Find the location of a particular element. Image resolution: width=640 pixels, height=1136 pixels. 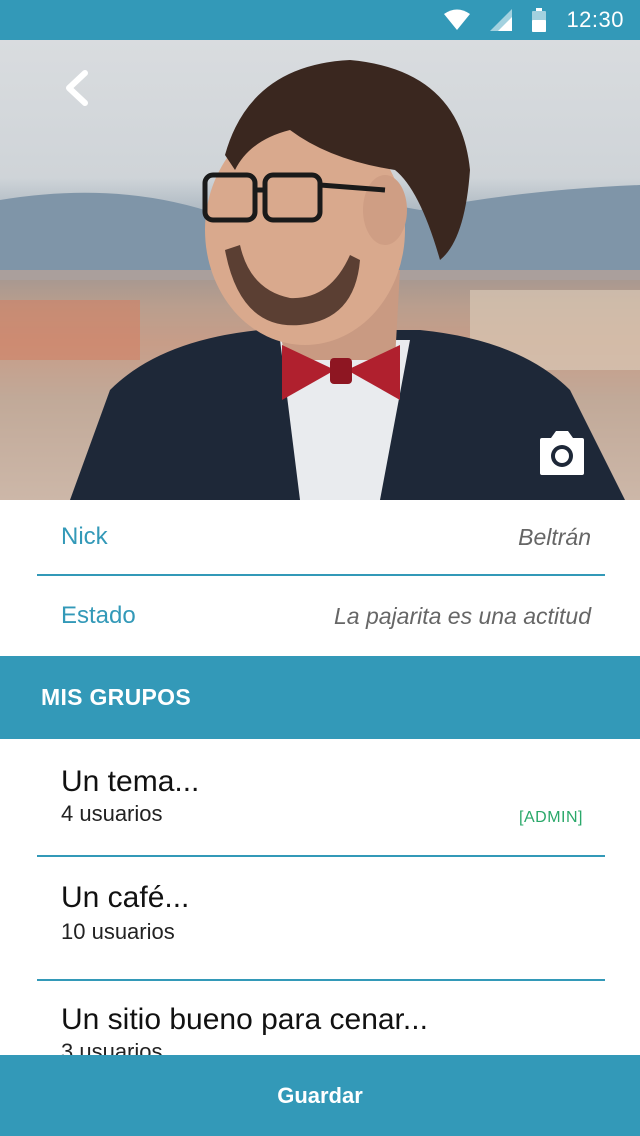

change-photo-button is located at coordinates (567, 458).